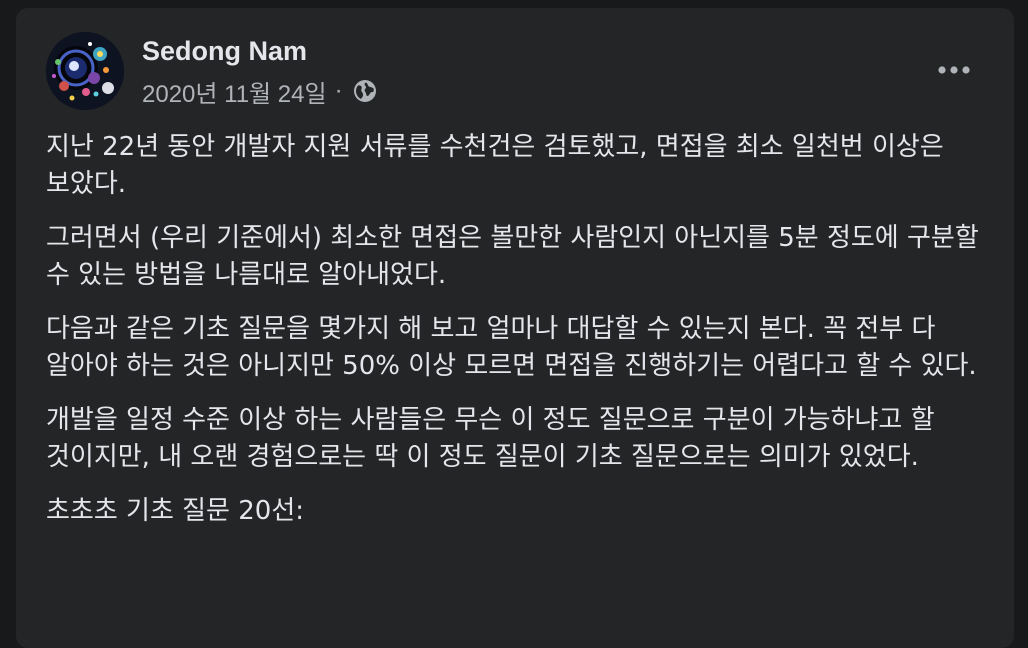 The image size is (1028, 648). I want to click on post-meta: 2020년 11월 24일 ·, so click(259, 91).